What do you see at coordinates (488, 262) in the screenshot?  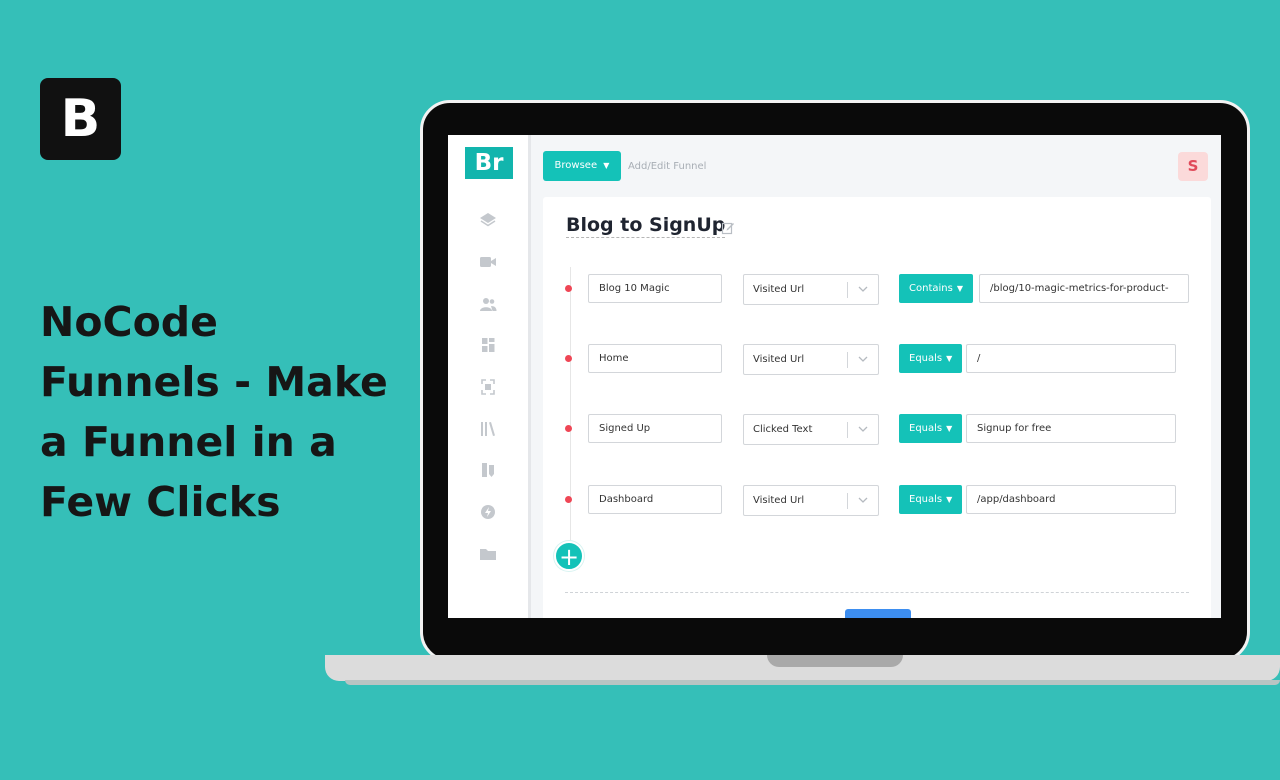 I see `video-icon` at bounding box center [488, 262].